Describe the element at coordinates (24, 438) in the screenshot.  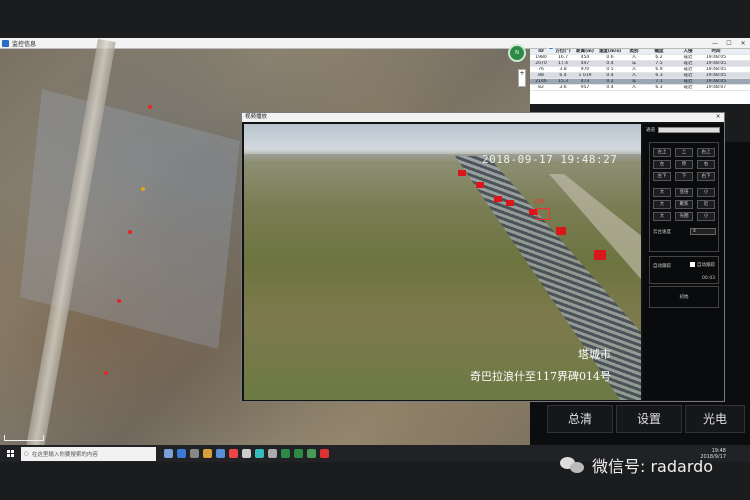
I see `map-scale-bar` at that location.